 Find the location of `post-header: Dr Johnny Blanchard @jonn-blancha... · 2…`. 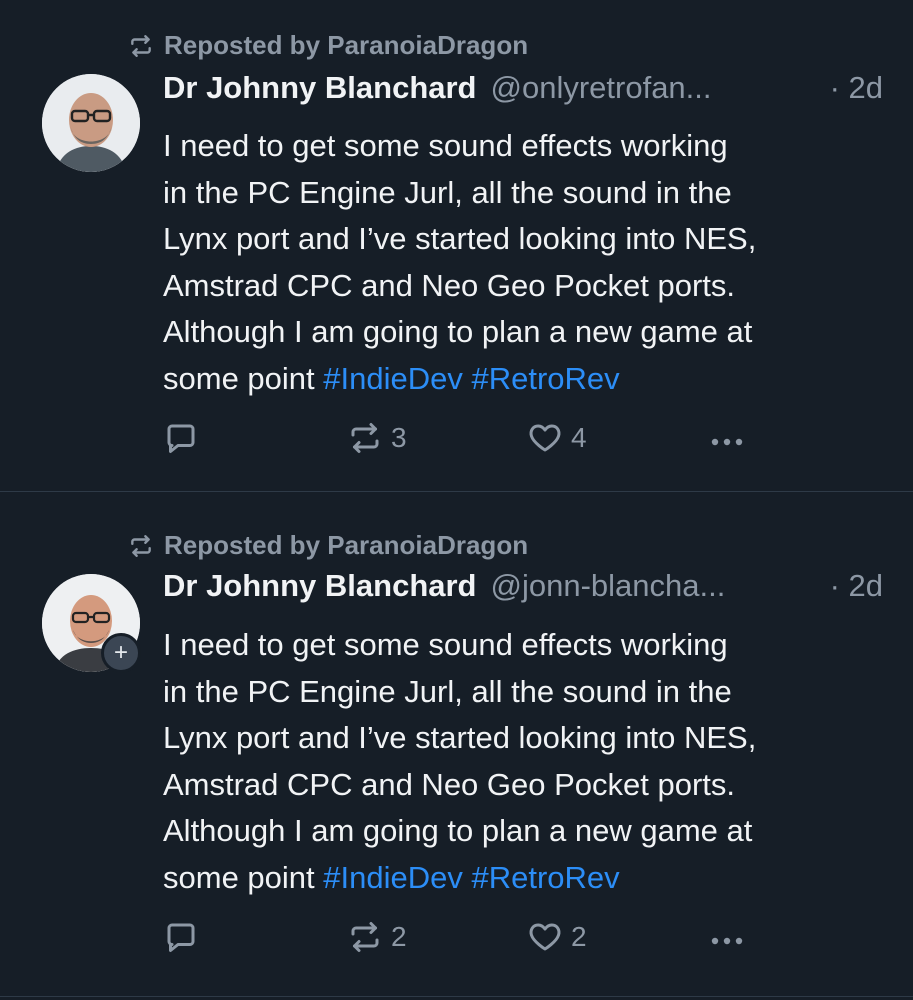

post-header: Dr Johnny Blanchard @jonn-blancha... · 2… is located at coordinates (523, 586).